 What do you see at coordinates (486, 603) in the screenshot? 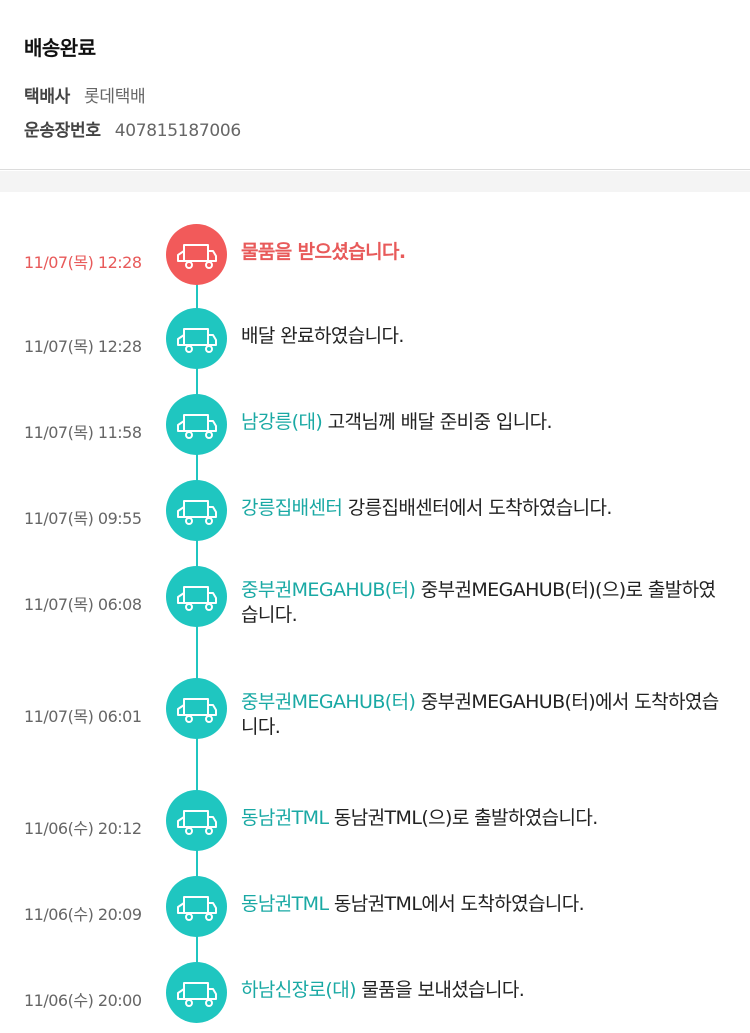
I see `event-description: 중부권MEGAHUB(터) 중부권MEGAHUB(터)(으)로 출발하였습니다.` at bounding box center [486, 603].